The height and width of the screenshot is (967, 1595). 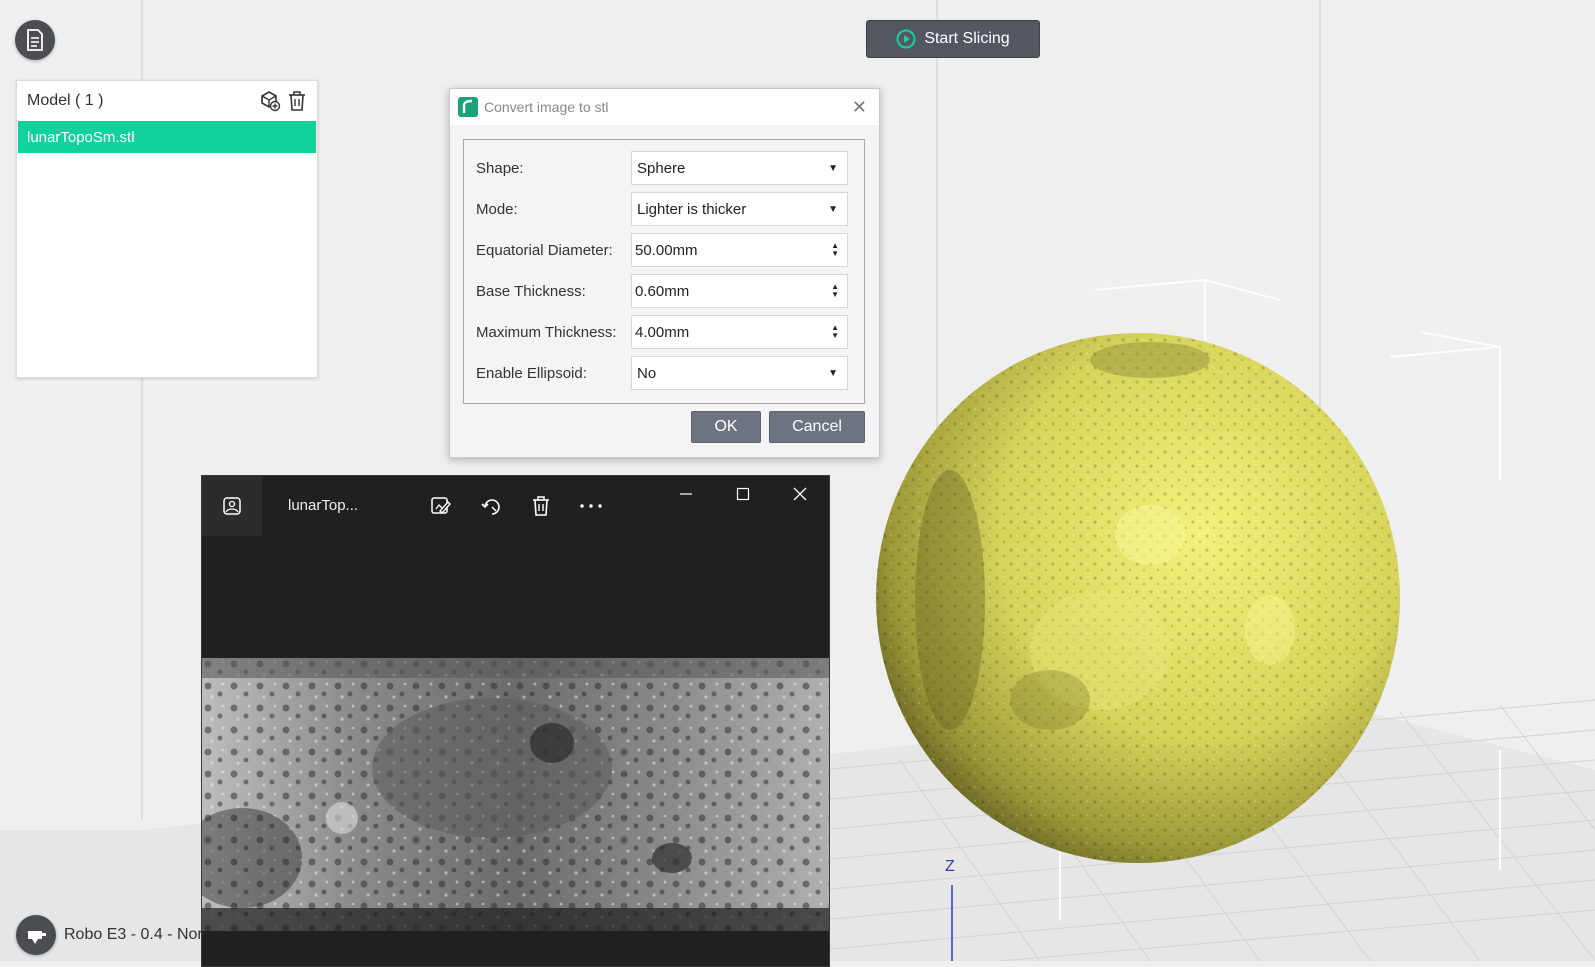 I want to click on mode-select: Lighter is thicker ▼, so click(x=739, y=209).